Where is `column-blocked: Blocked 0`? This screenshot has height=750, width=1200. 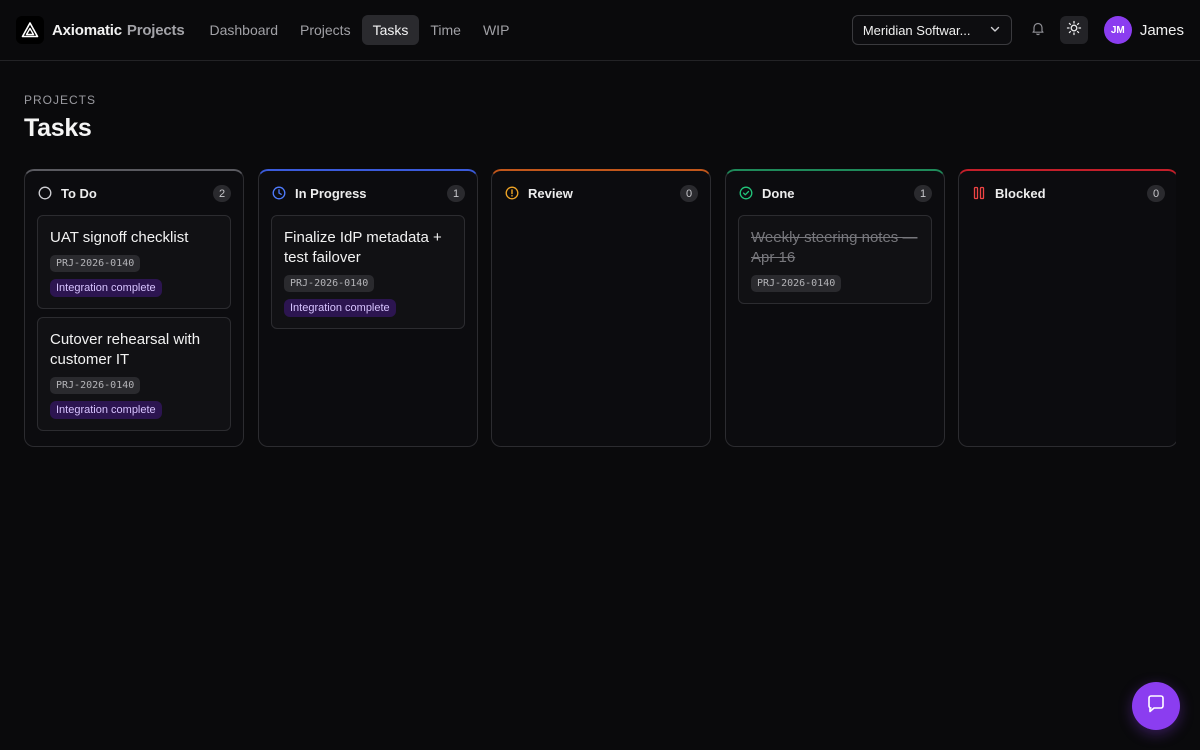 column-blocked: Blocked 0 is located at coordinates (1067, 308).